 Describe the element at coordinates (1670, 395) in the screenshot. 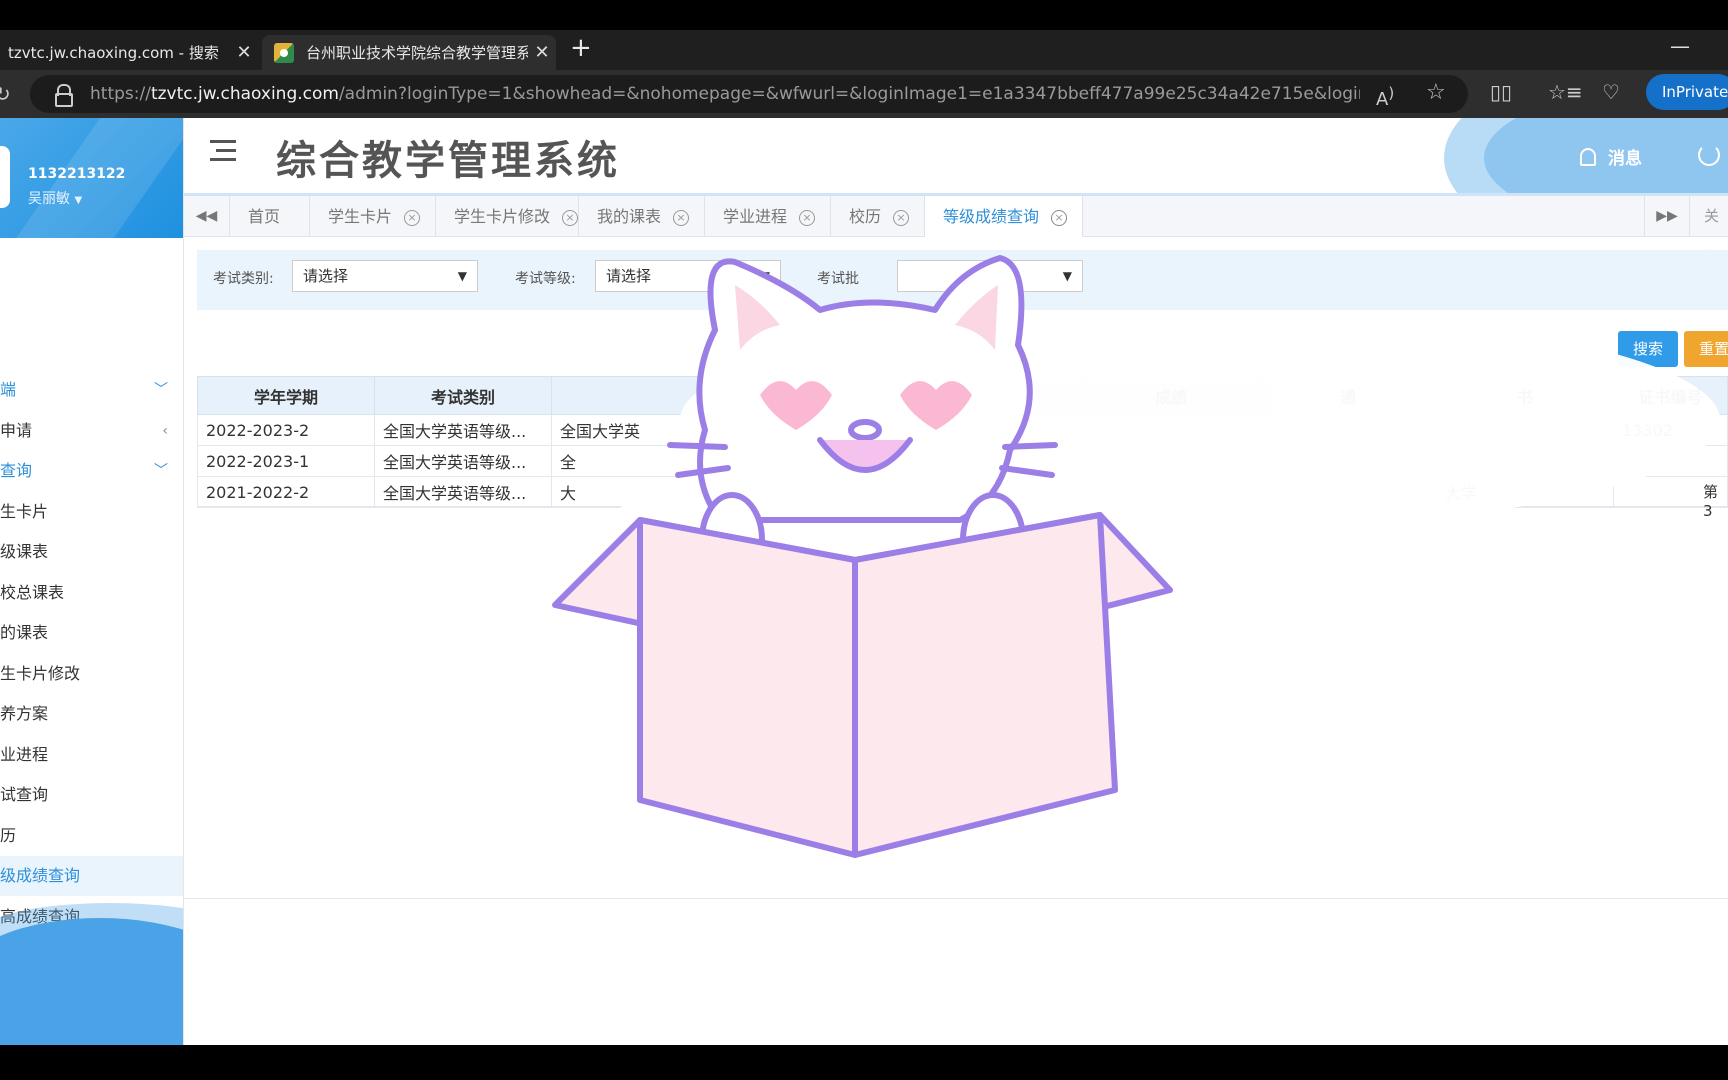

I see `column-header: 证书编号` at that location.